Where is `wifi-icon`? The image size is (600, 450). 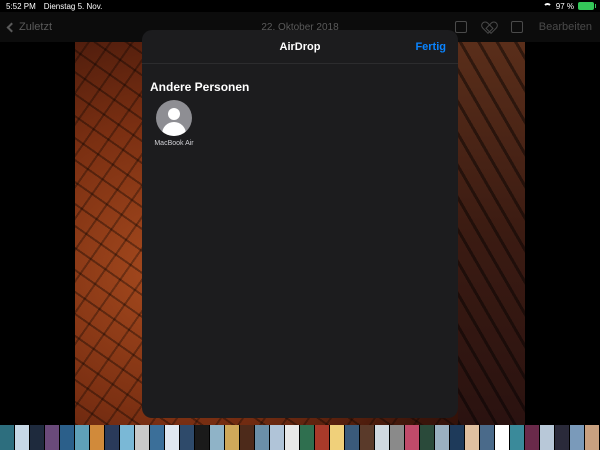 wifi-icon is located at coordinates (547, 6).